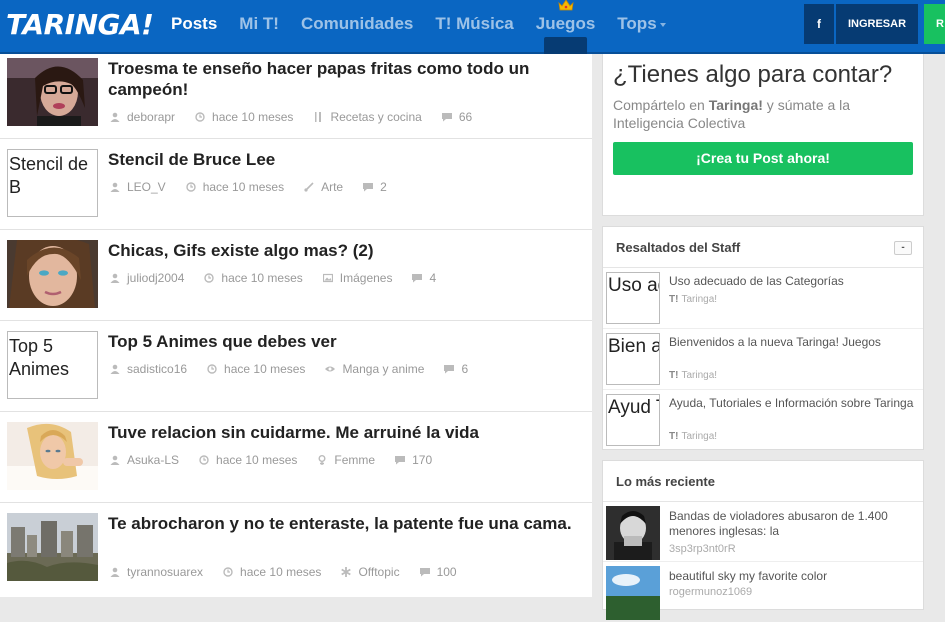 The width and height of the screenshot is (945, 622). What do you see at coordinates (357, 24) in the screenshot?
I see `nav-comunidades: Comunidades` at bounding box center [357, 24].